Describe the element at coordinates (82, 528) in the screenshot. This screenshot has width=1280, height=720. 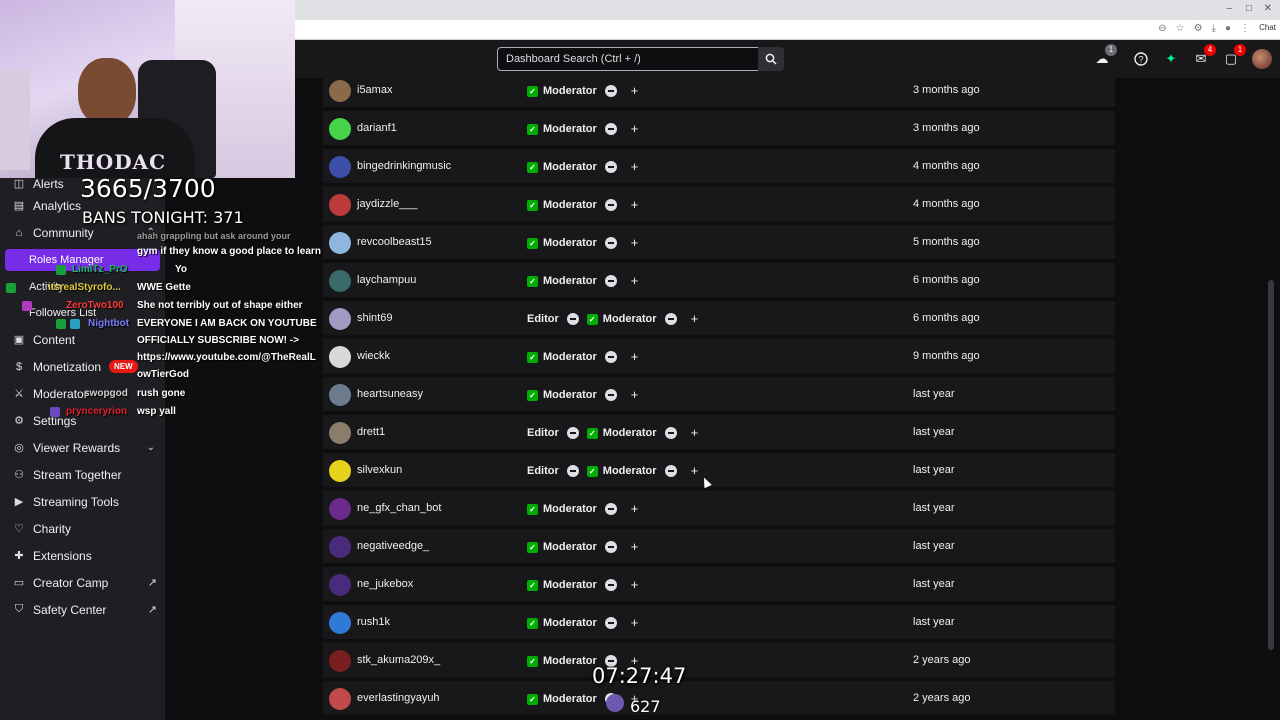
I see `sidebar-item-charity: ♡ Charity` at that location.